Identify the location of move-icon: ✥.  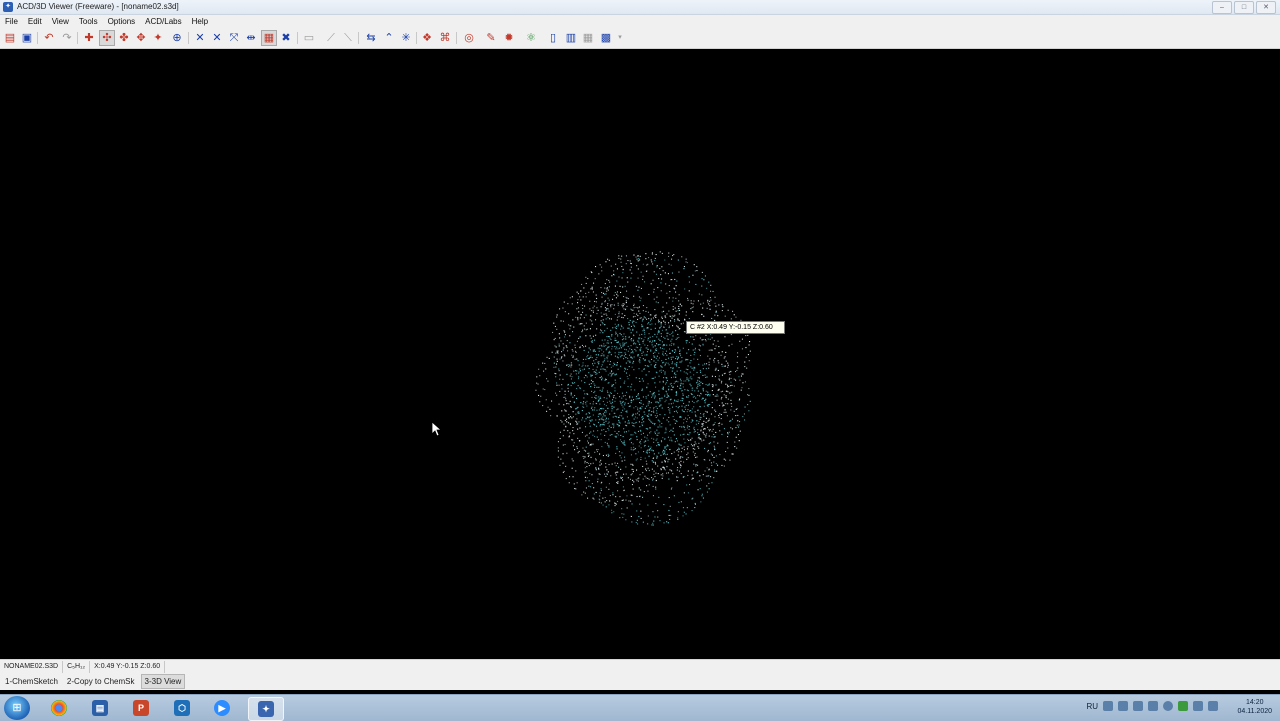
(141, 38).